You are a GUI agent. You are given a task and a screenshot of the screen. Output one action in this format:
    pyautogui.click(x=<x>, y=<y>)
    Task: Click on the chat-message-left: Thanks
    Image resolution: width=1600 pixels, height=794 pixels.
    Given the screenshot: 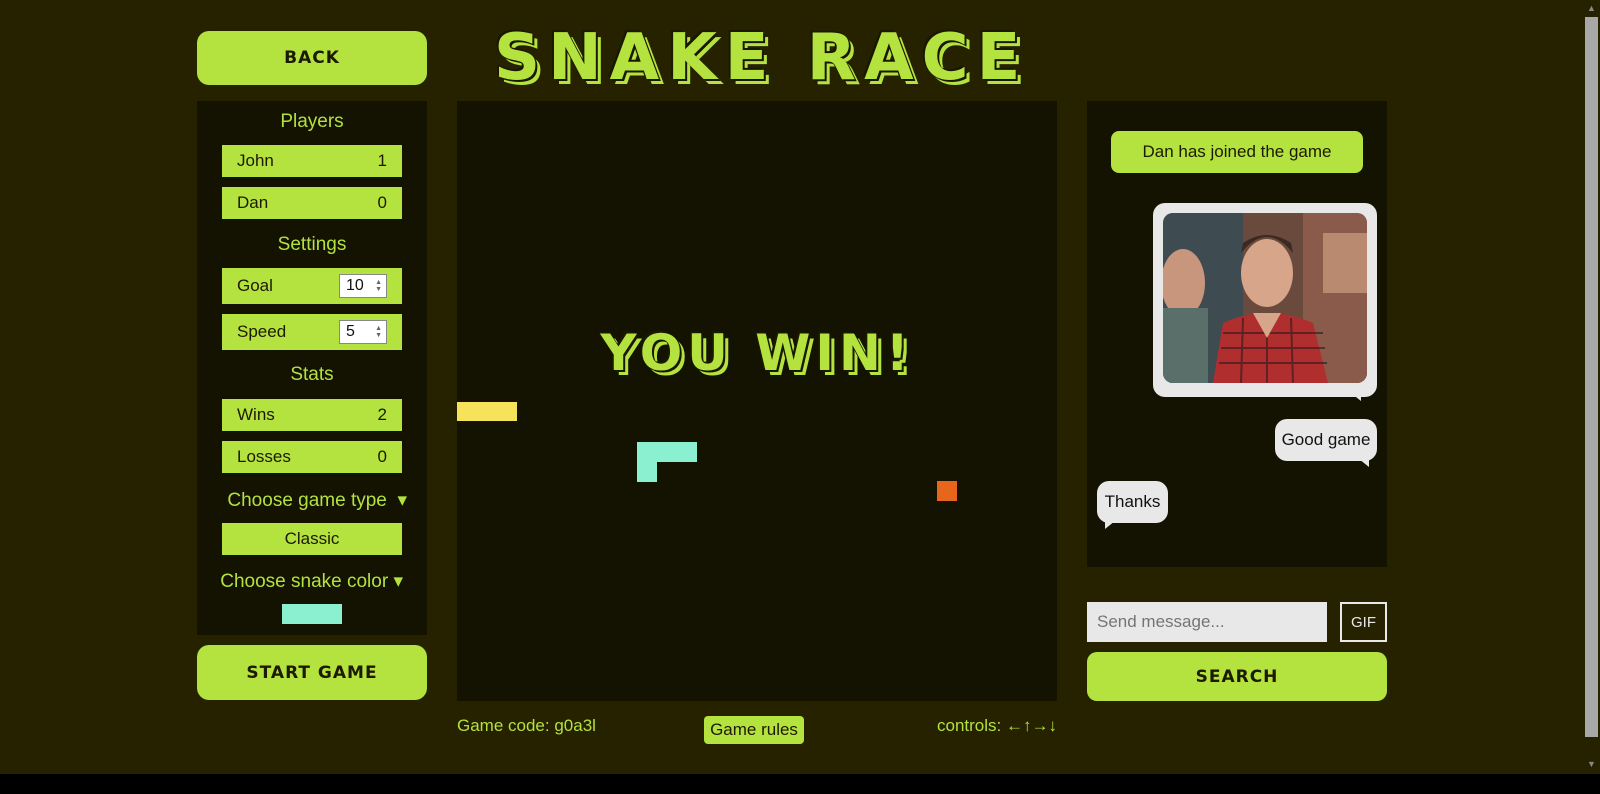 What is the action you would take?
    pyautogui.click(x=1132, y=502)
    